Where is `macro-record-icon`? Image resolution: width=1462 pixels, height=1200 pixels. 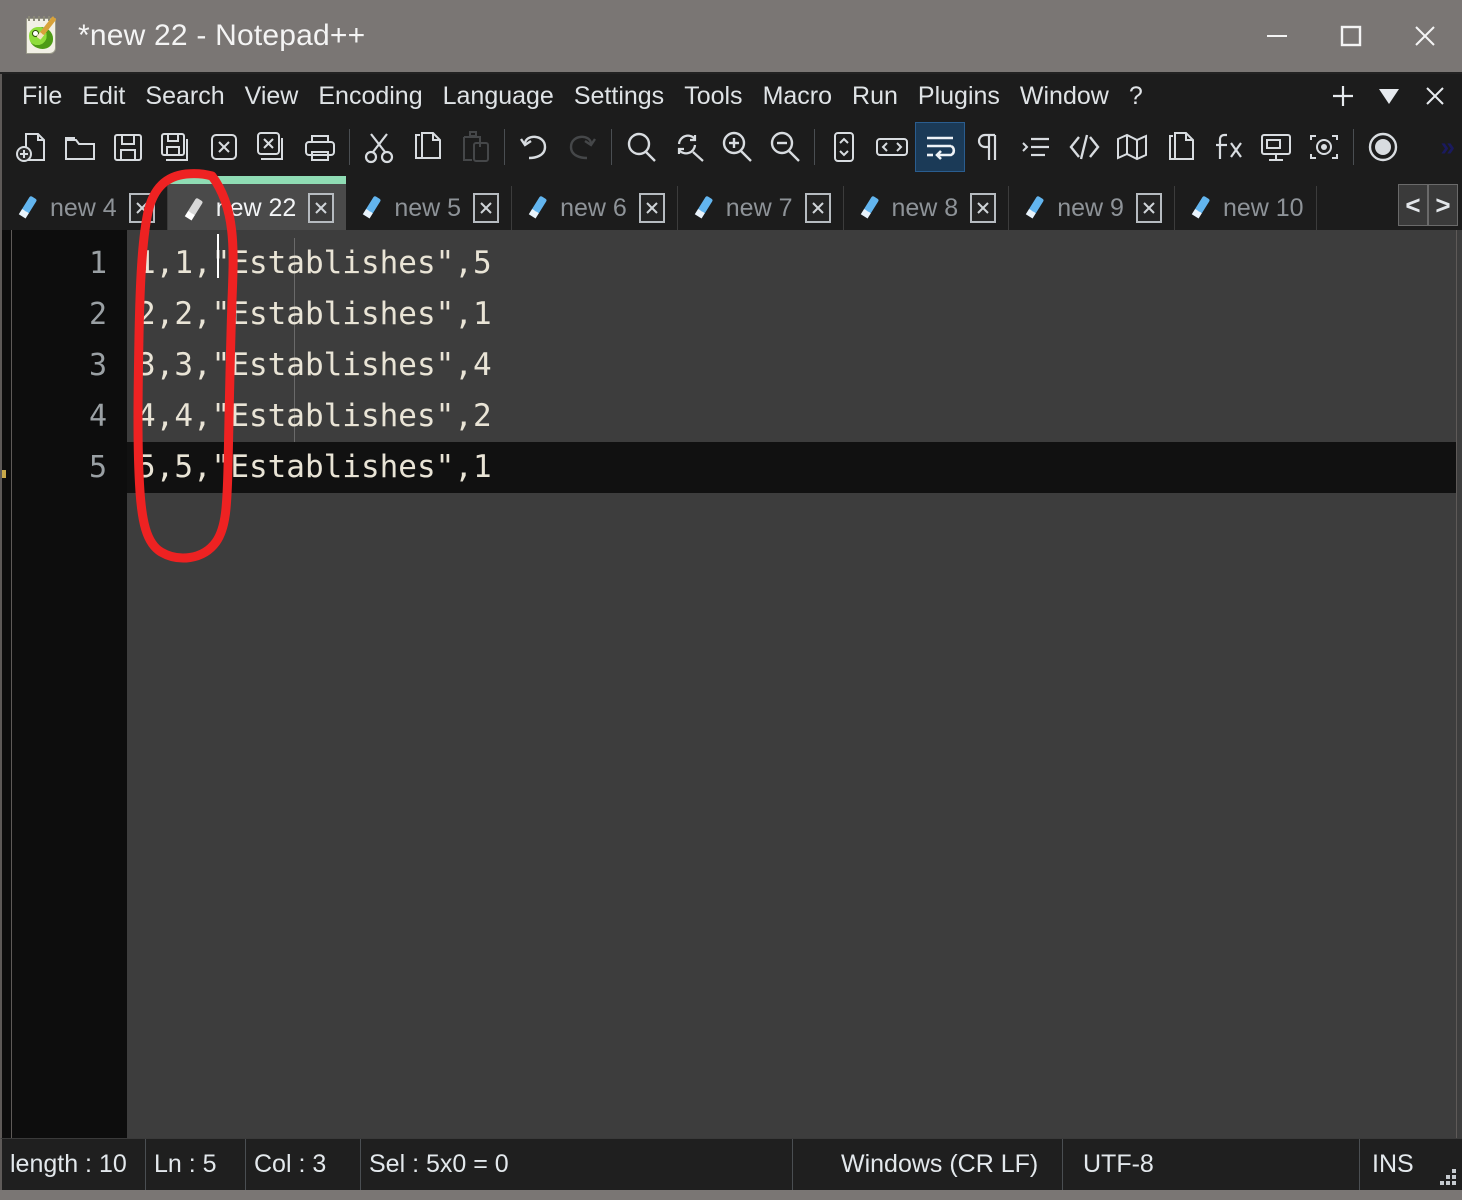
macro-record-icon is located at coordinates (1383, 147).